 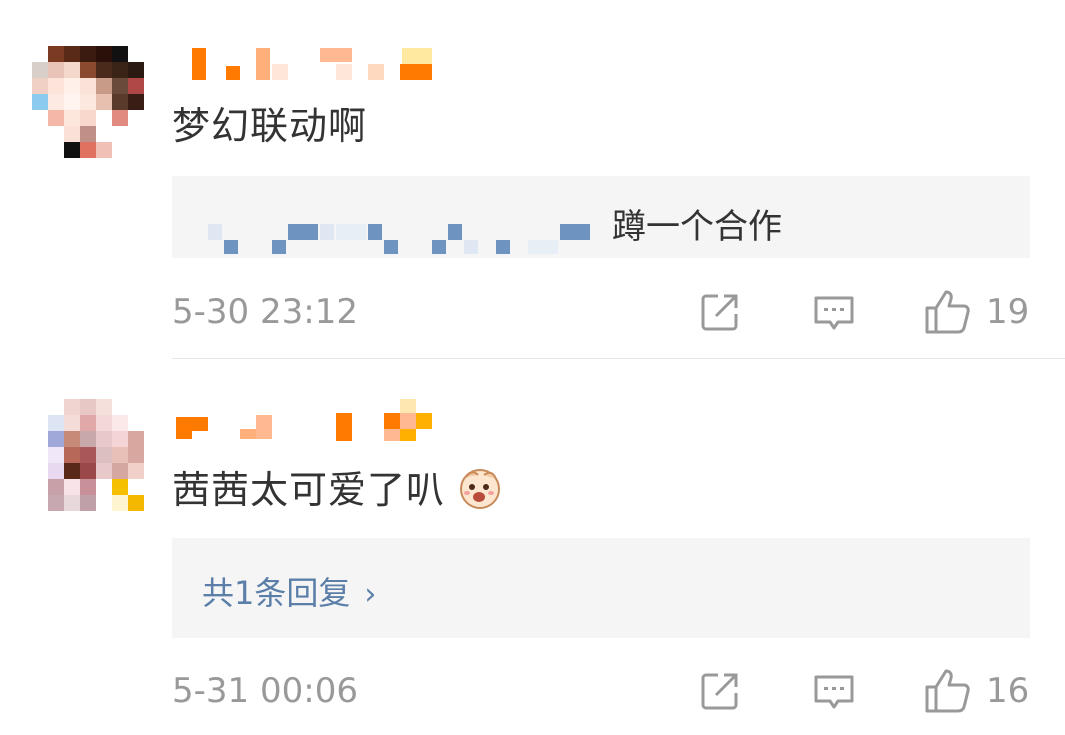 I want to click on like-button: 19, so click(x=976, y=312).